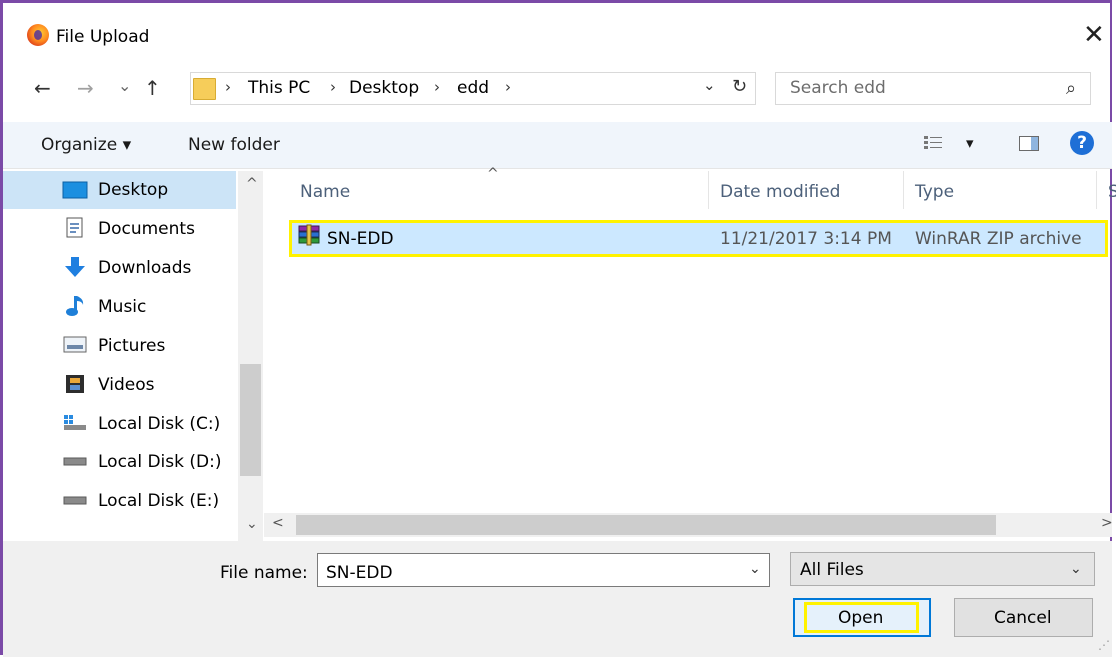 The height and width of the screenshot is (657, 1116). Describe the element at coordinates (278, 523) in the screenshot. I see `scroll-left-icon: <` at that location.